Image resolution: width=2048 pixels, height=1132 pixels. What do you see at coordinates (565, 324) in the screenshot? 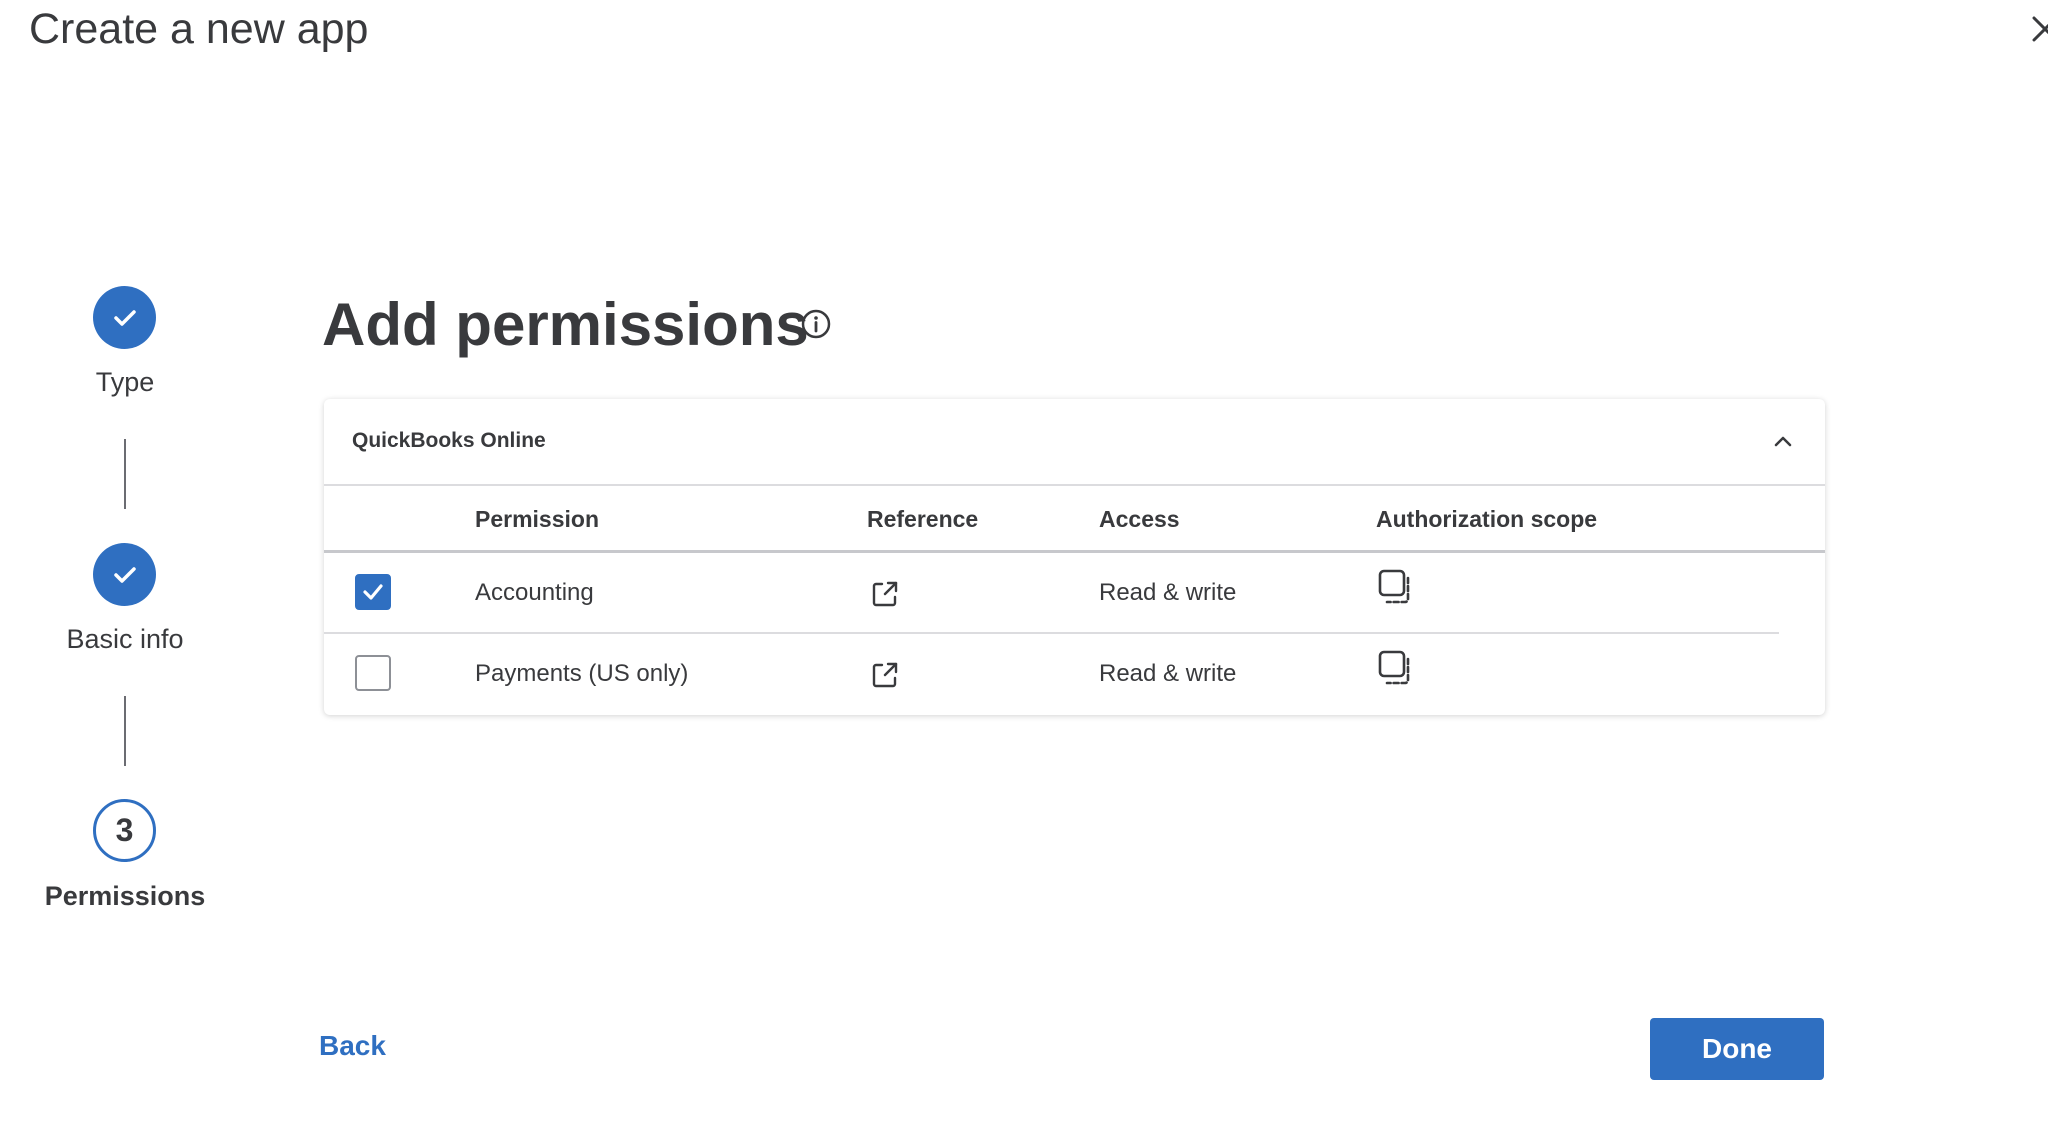
I see `page-title: Add permissions` at bounding box center [565, 324].